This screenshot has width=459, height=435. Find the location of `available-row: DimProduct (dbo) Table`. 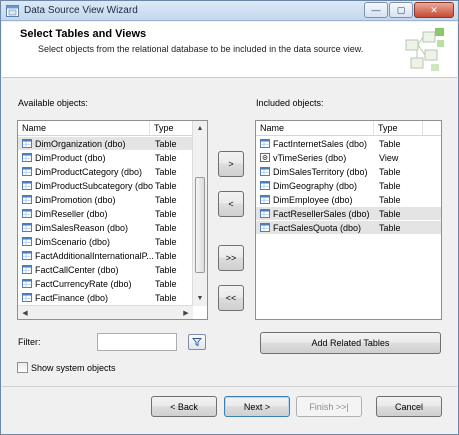

available-row: DimProduct (dbo) Table is located at coordinates (105, 157).